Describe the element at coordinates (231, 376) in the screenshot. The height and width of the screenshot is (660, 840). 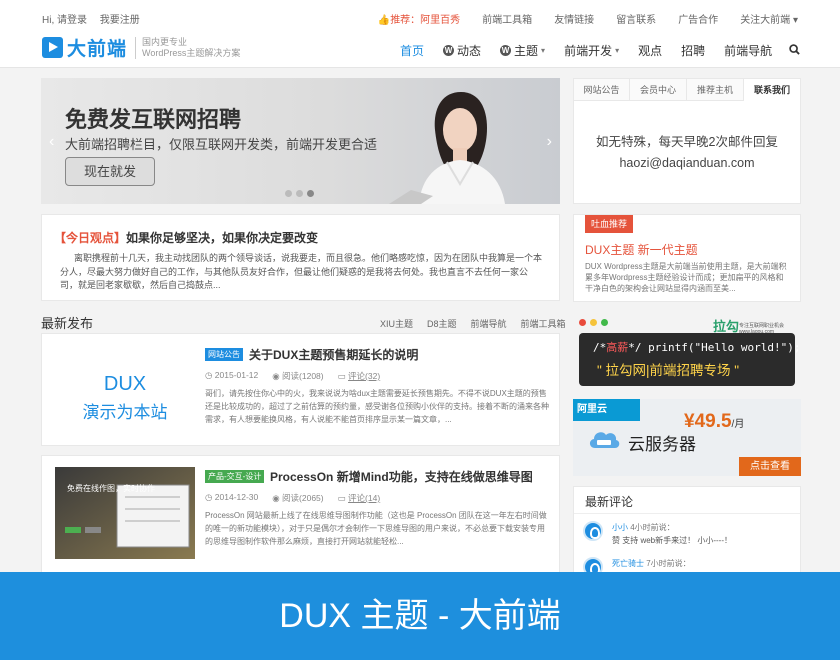
I see `post-date: ◷ 2015-01-12` at that location.